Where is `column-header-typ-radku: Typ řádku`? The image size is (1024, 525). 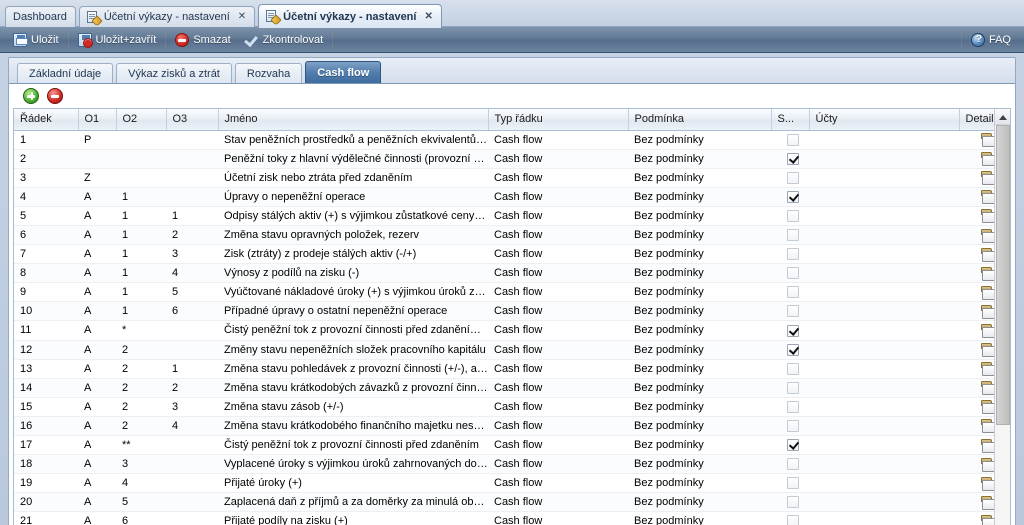 column-header-typ-radku: Typ řádku is located at coordinates (558, 120).